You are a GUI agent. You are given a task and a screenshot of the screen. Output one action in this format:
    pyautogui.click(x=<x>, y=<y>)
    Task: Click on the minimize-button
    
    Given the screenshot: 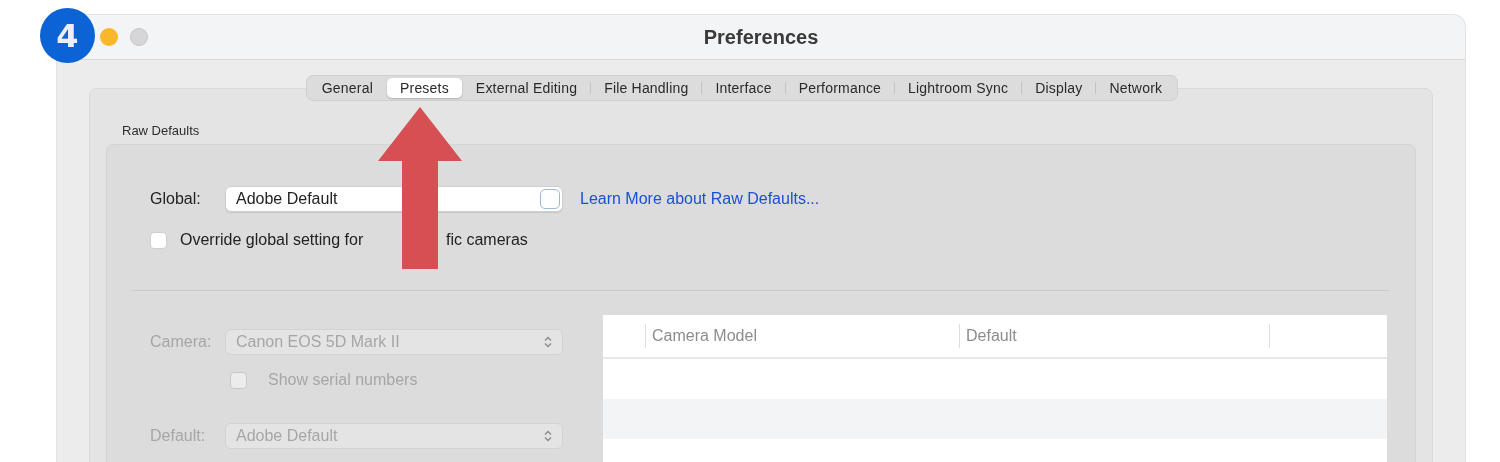 What is the action you would take?
    pyautogui.click(x=109, y=37)
    